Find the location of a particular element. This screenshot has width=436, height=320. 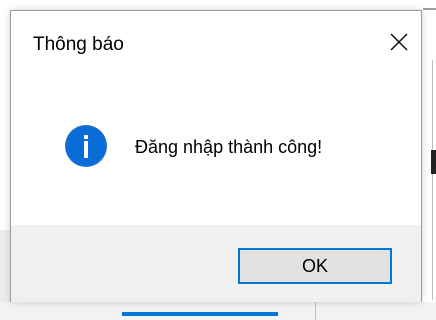

ok-button-label: OK is located at coordinates (314, 265).